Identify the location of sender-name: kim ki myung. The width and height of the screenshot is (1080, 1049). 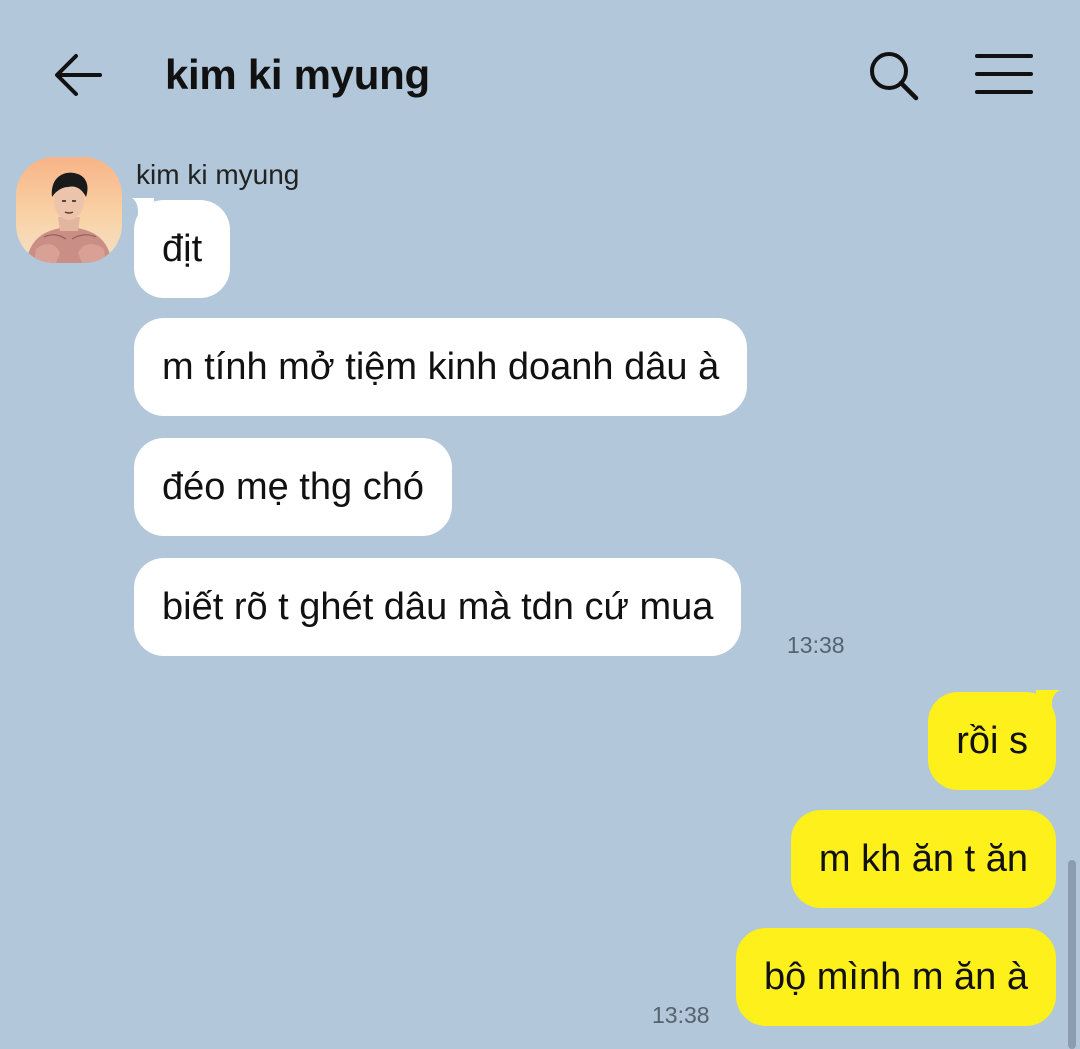
(218, 174).